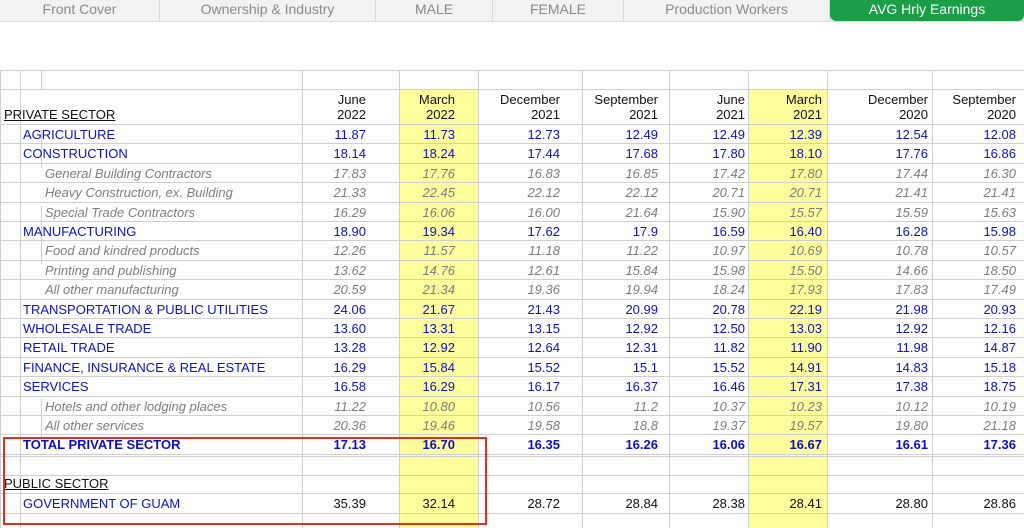  What do you see at coordinates (888, 444) in the screenshot?
I see `data-cell: 16.61` at bounding box center [888, 444].